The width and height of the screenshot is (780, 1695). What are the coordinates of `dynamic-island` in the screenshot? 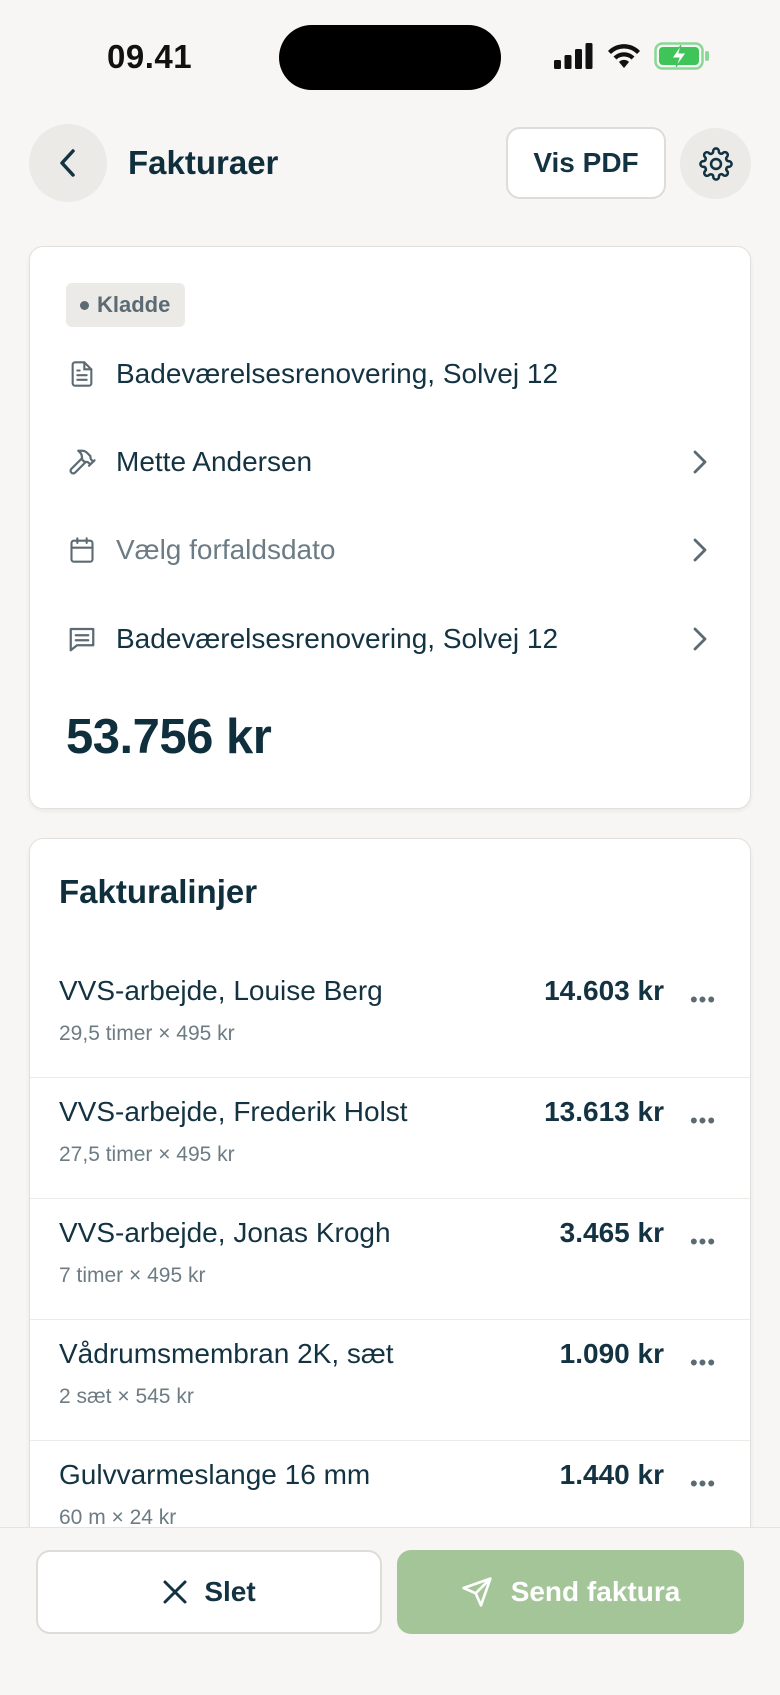 It's located at (390, 57).